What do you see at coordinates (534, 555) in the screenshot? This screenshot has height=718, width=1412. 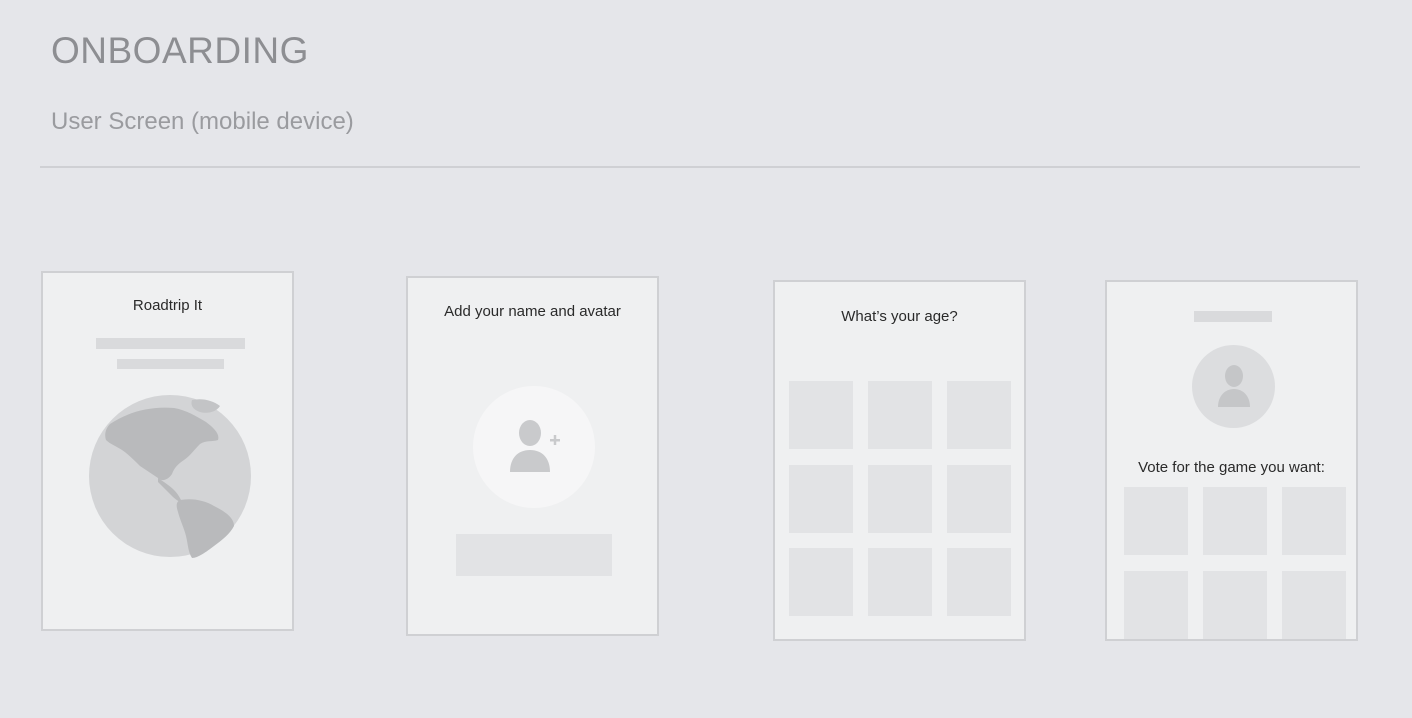 I see `name-input-placeholder` at bounding box center [534, 555].